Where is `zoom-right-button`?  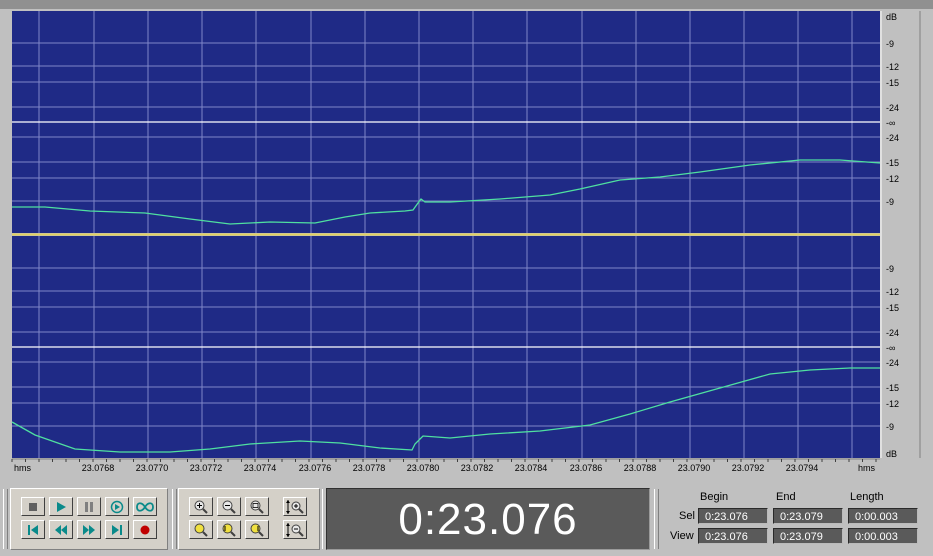 zoom-right-button is located at coordinates (257, 529).